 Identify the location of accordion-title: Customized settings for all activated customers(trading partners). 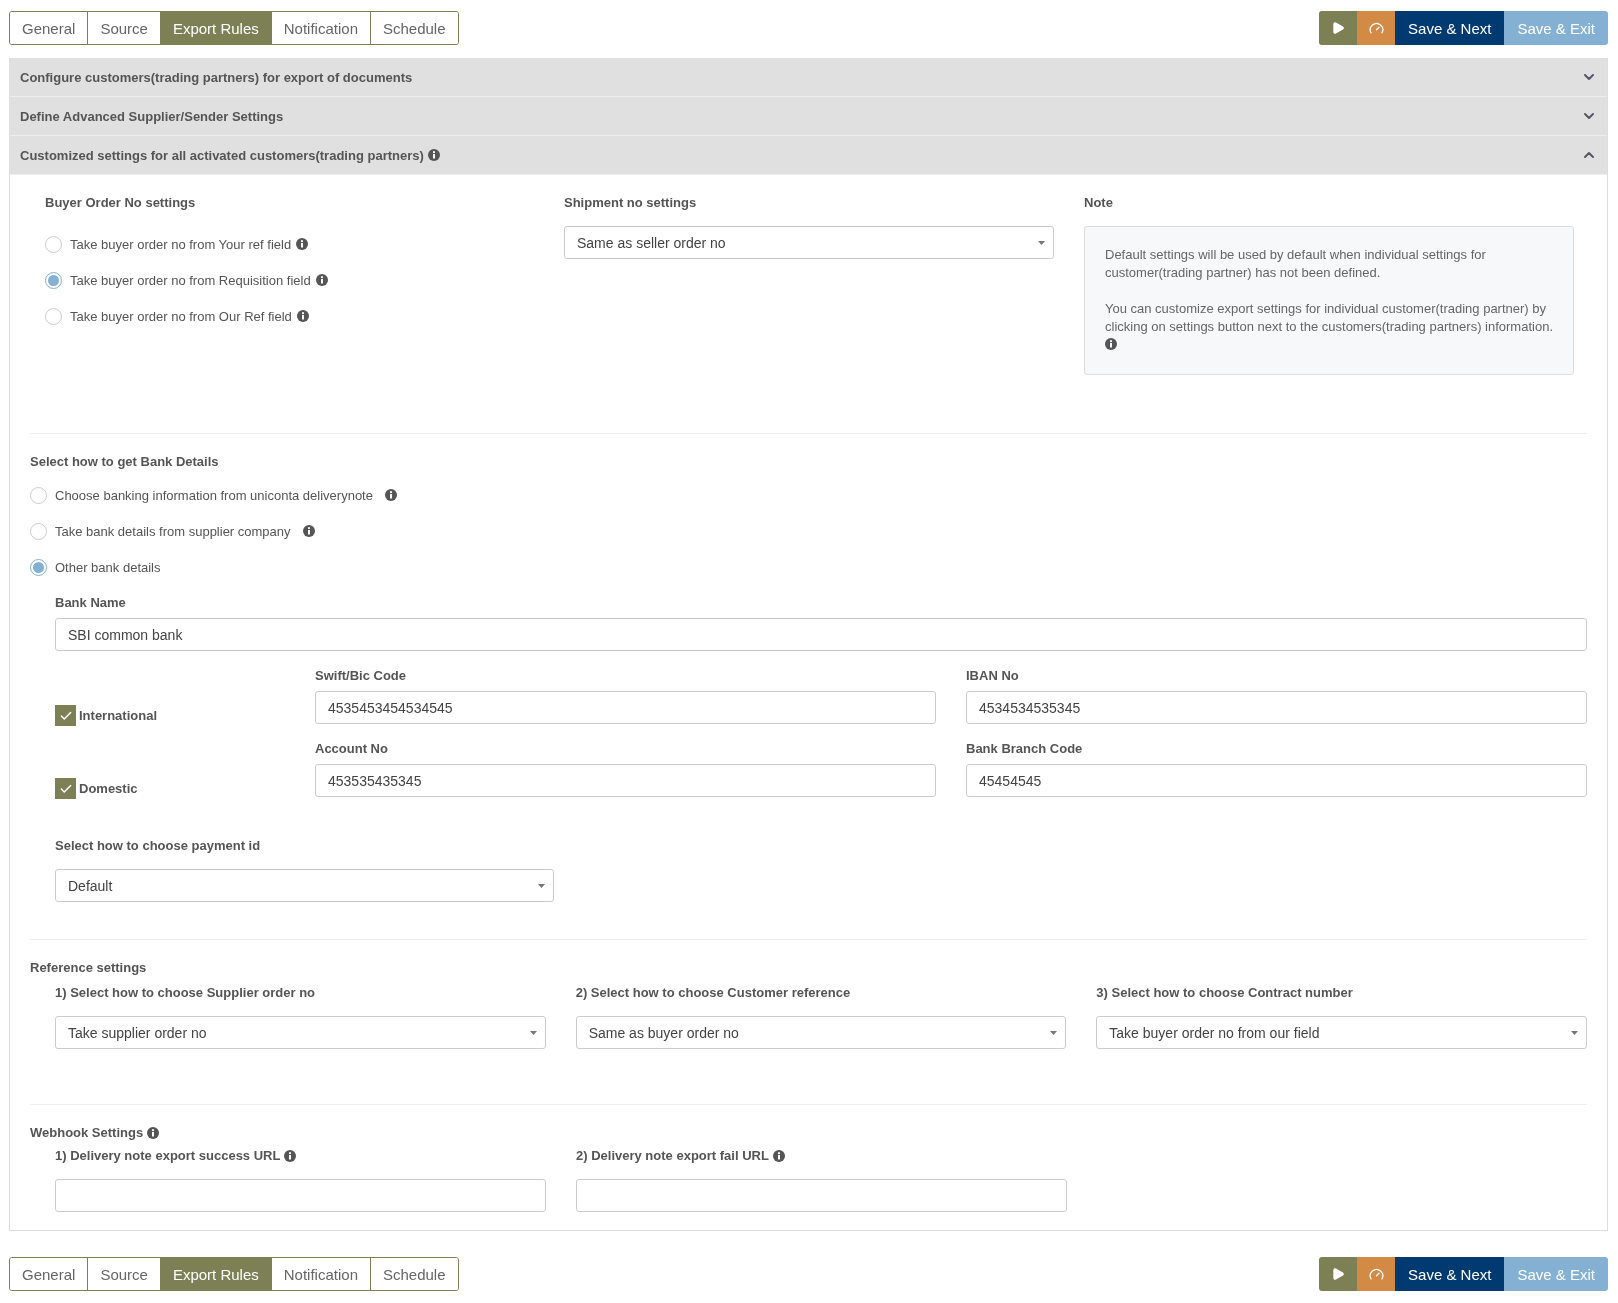
(222, 155).